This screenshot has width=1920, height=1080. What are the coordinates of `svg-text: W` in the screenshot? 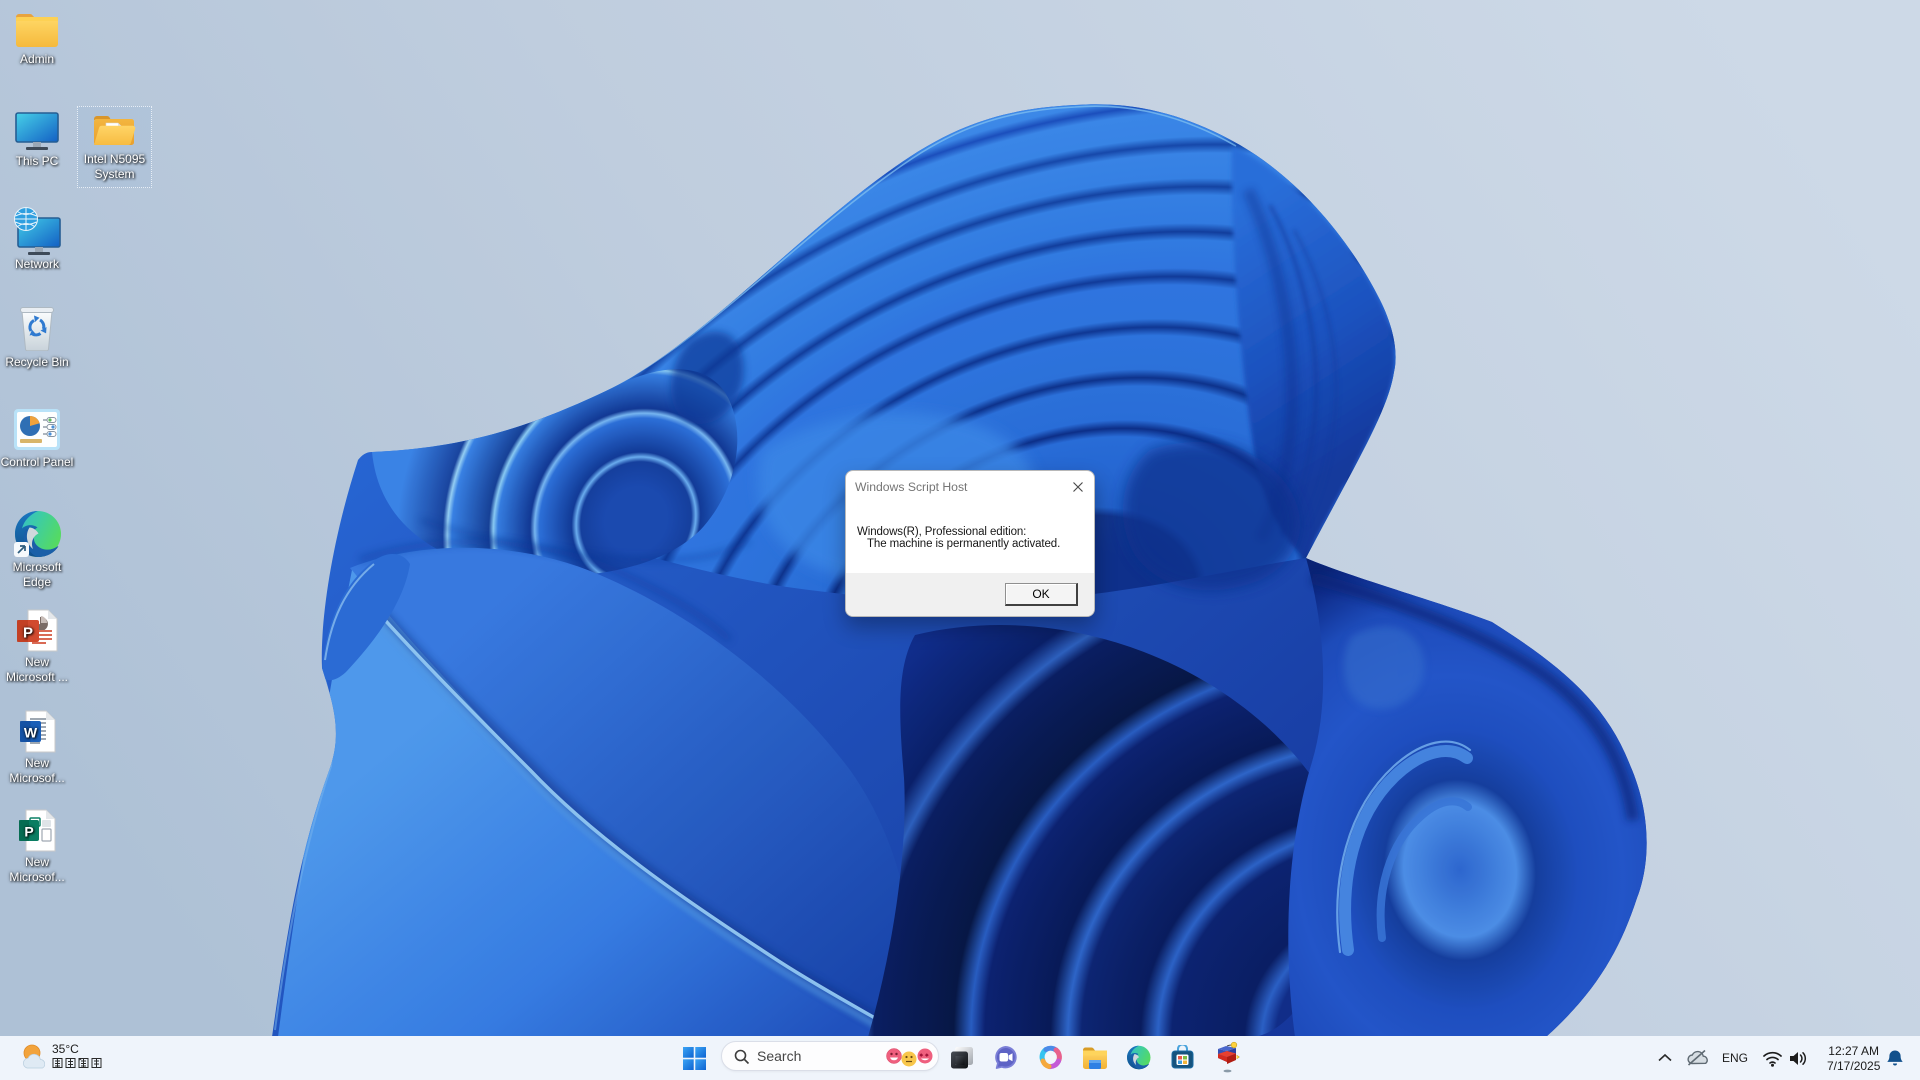 It's located at (30, 733).